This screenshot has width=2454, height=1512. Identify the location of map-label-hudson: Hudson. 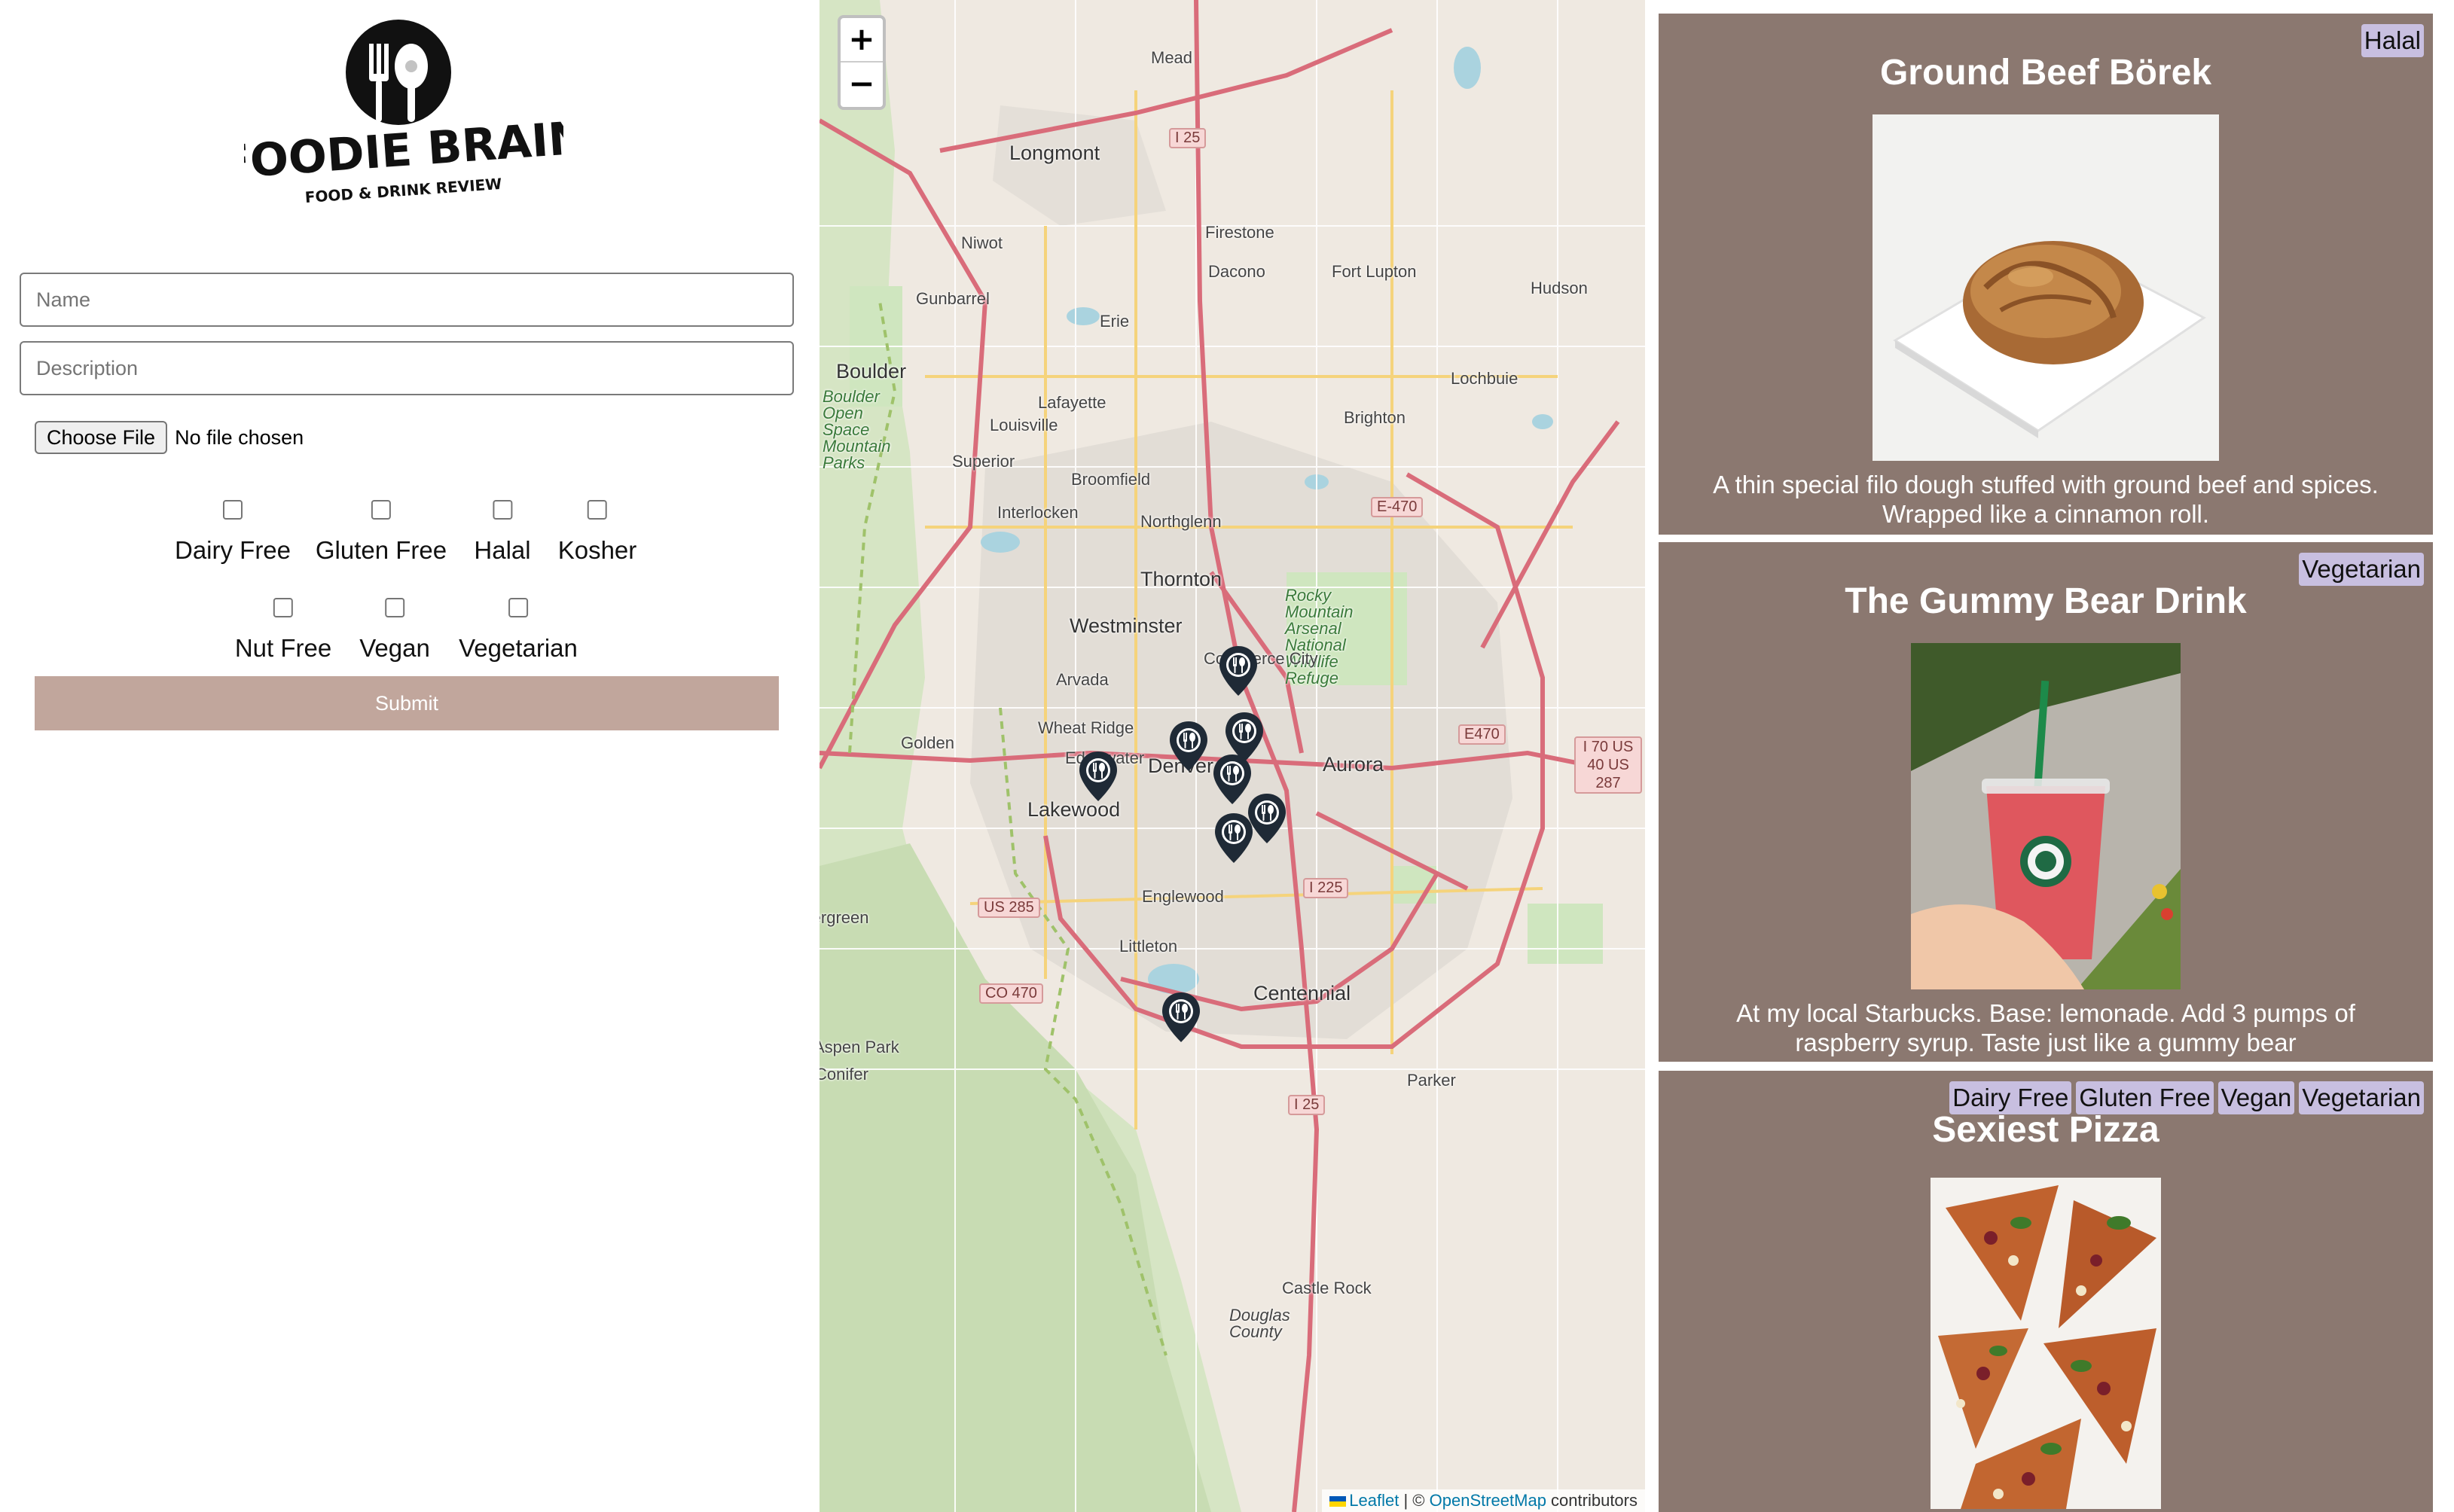
(1559, 288).